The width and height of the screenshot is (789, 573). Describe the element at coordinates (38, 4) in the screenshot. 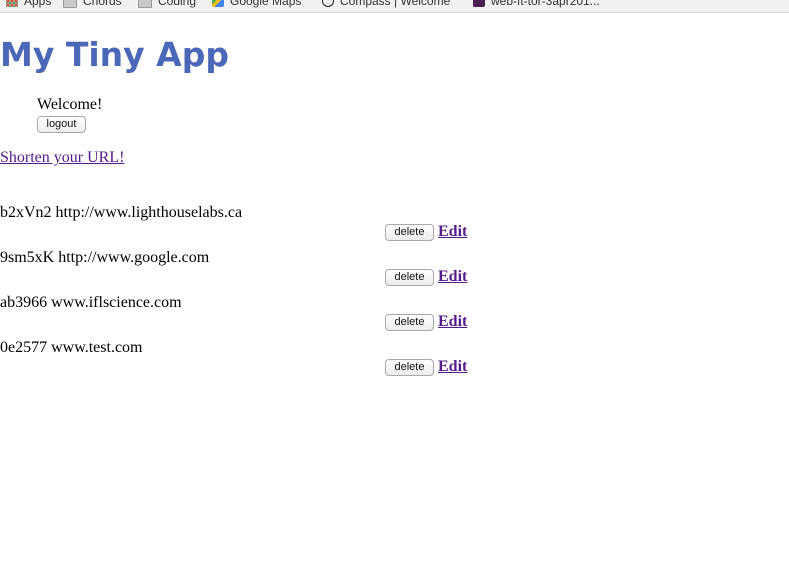

I see `bookmark-label: Apps` at that location.